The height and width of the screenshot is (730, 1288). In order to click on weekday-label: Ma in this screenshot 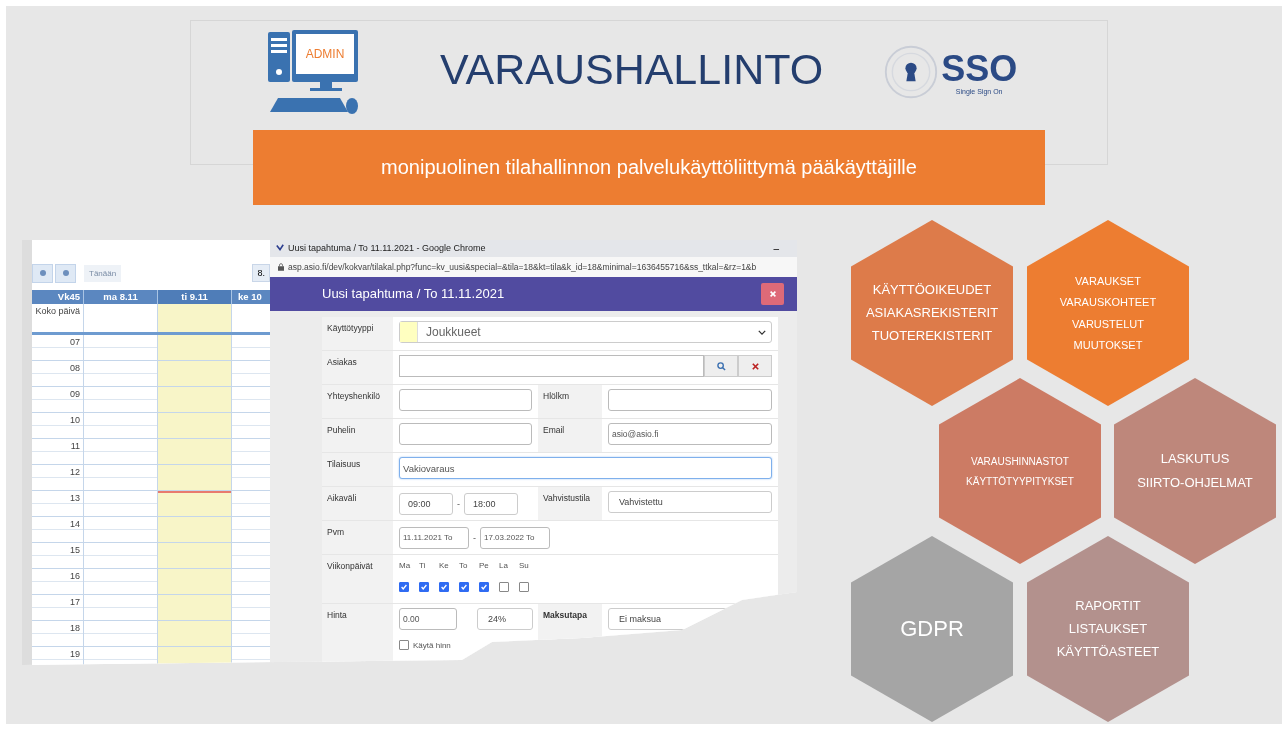, I will do `click(405, 565)`.